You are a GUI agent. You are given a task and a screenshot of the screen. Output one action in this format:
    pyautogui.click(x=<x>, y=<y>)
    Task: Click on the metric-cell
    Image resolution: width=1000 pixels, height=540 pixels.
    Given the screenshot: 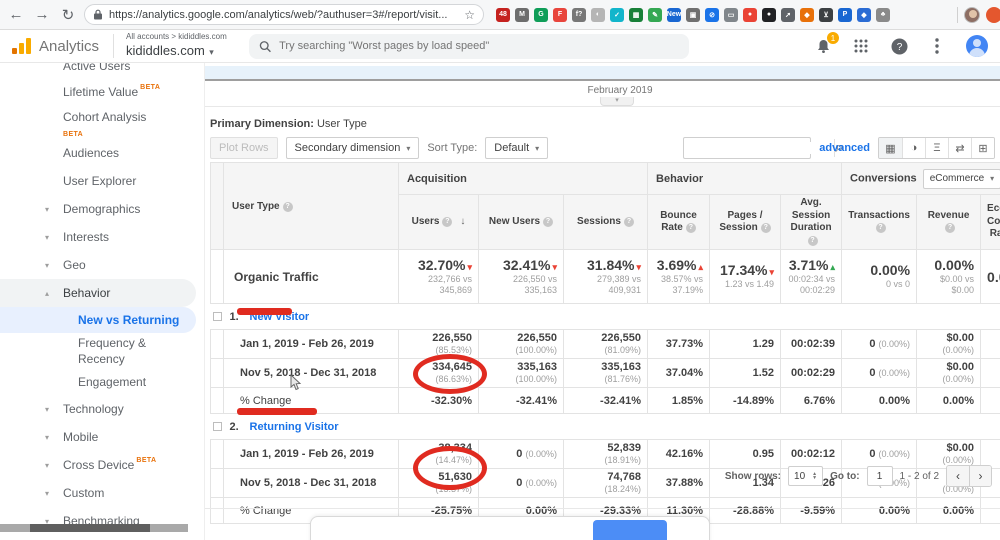 What is the action you would take?
    pyautogui.click(x=990, y=400)
    